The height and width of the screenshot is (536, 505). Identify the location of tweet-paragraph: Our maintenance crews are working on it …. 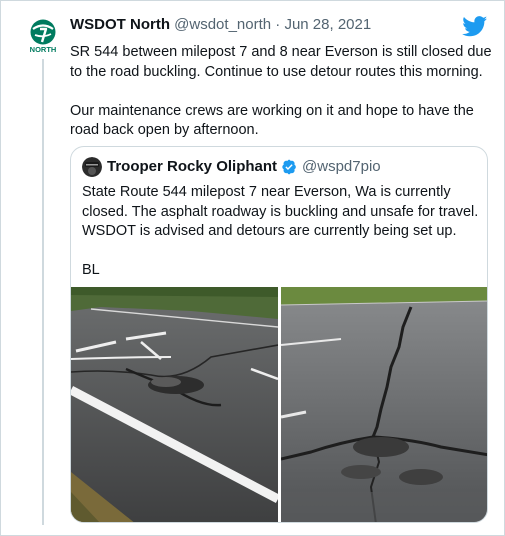
(272, 120).